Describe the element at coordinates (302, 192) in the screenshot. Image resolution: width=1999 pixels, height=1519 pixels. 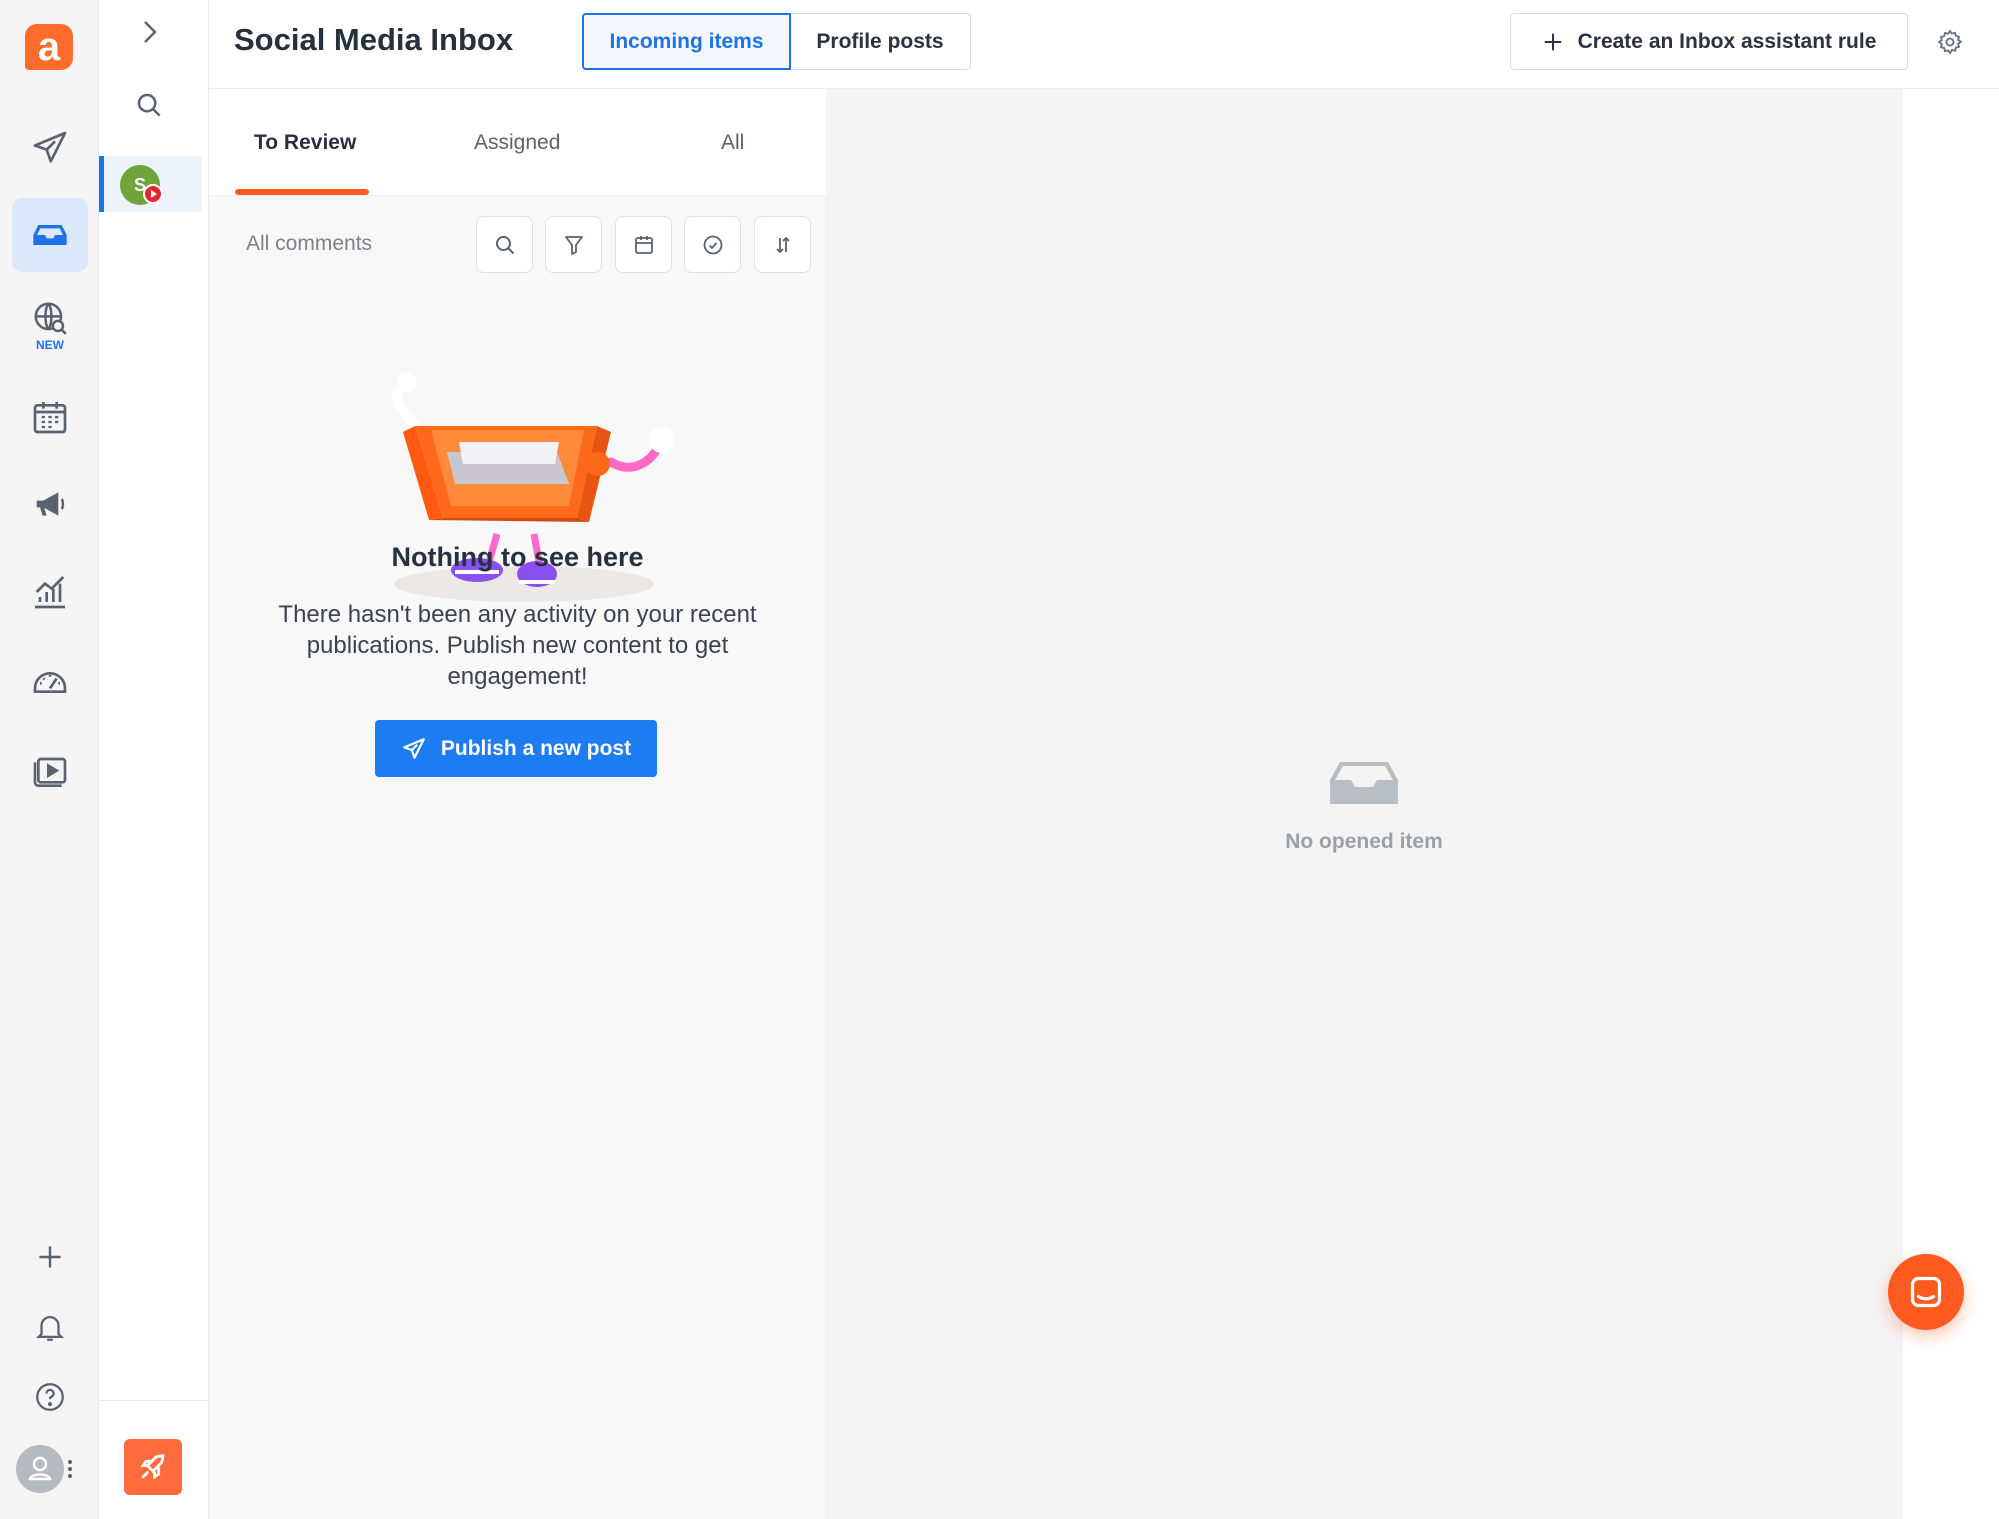
I see `active-tab-indicator` at that location.